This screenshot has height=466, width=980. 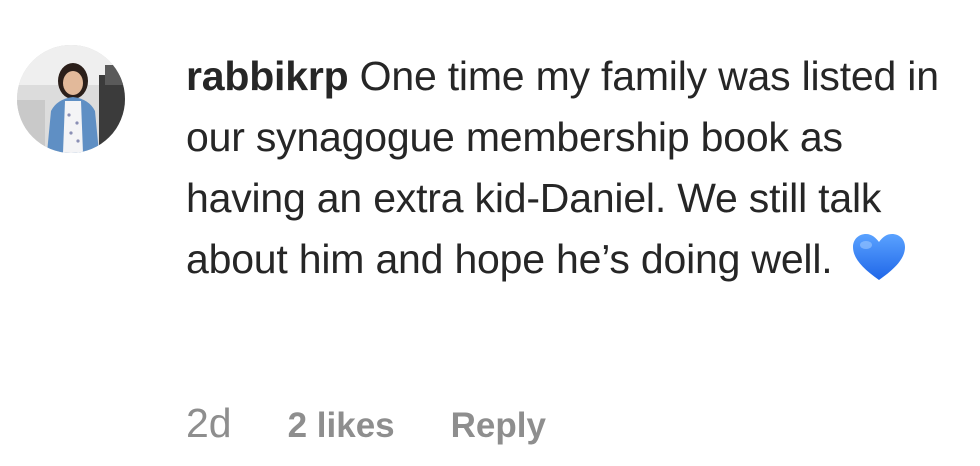 What do you see at coordinates (341, 426) in the screenshot?
I see `likes-link: 2 likes` at bounding box center [341, 426].